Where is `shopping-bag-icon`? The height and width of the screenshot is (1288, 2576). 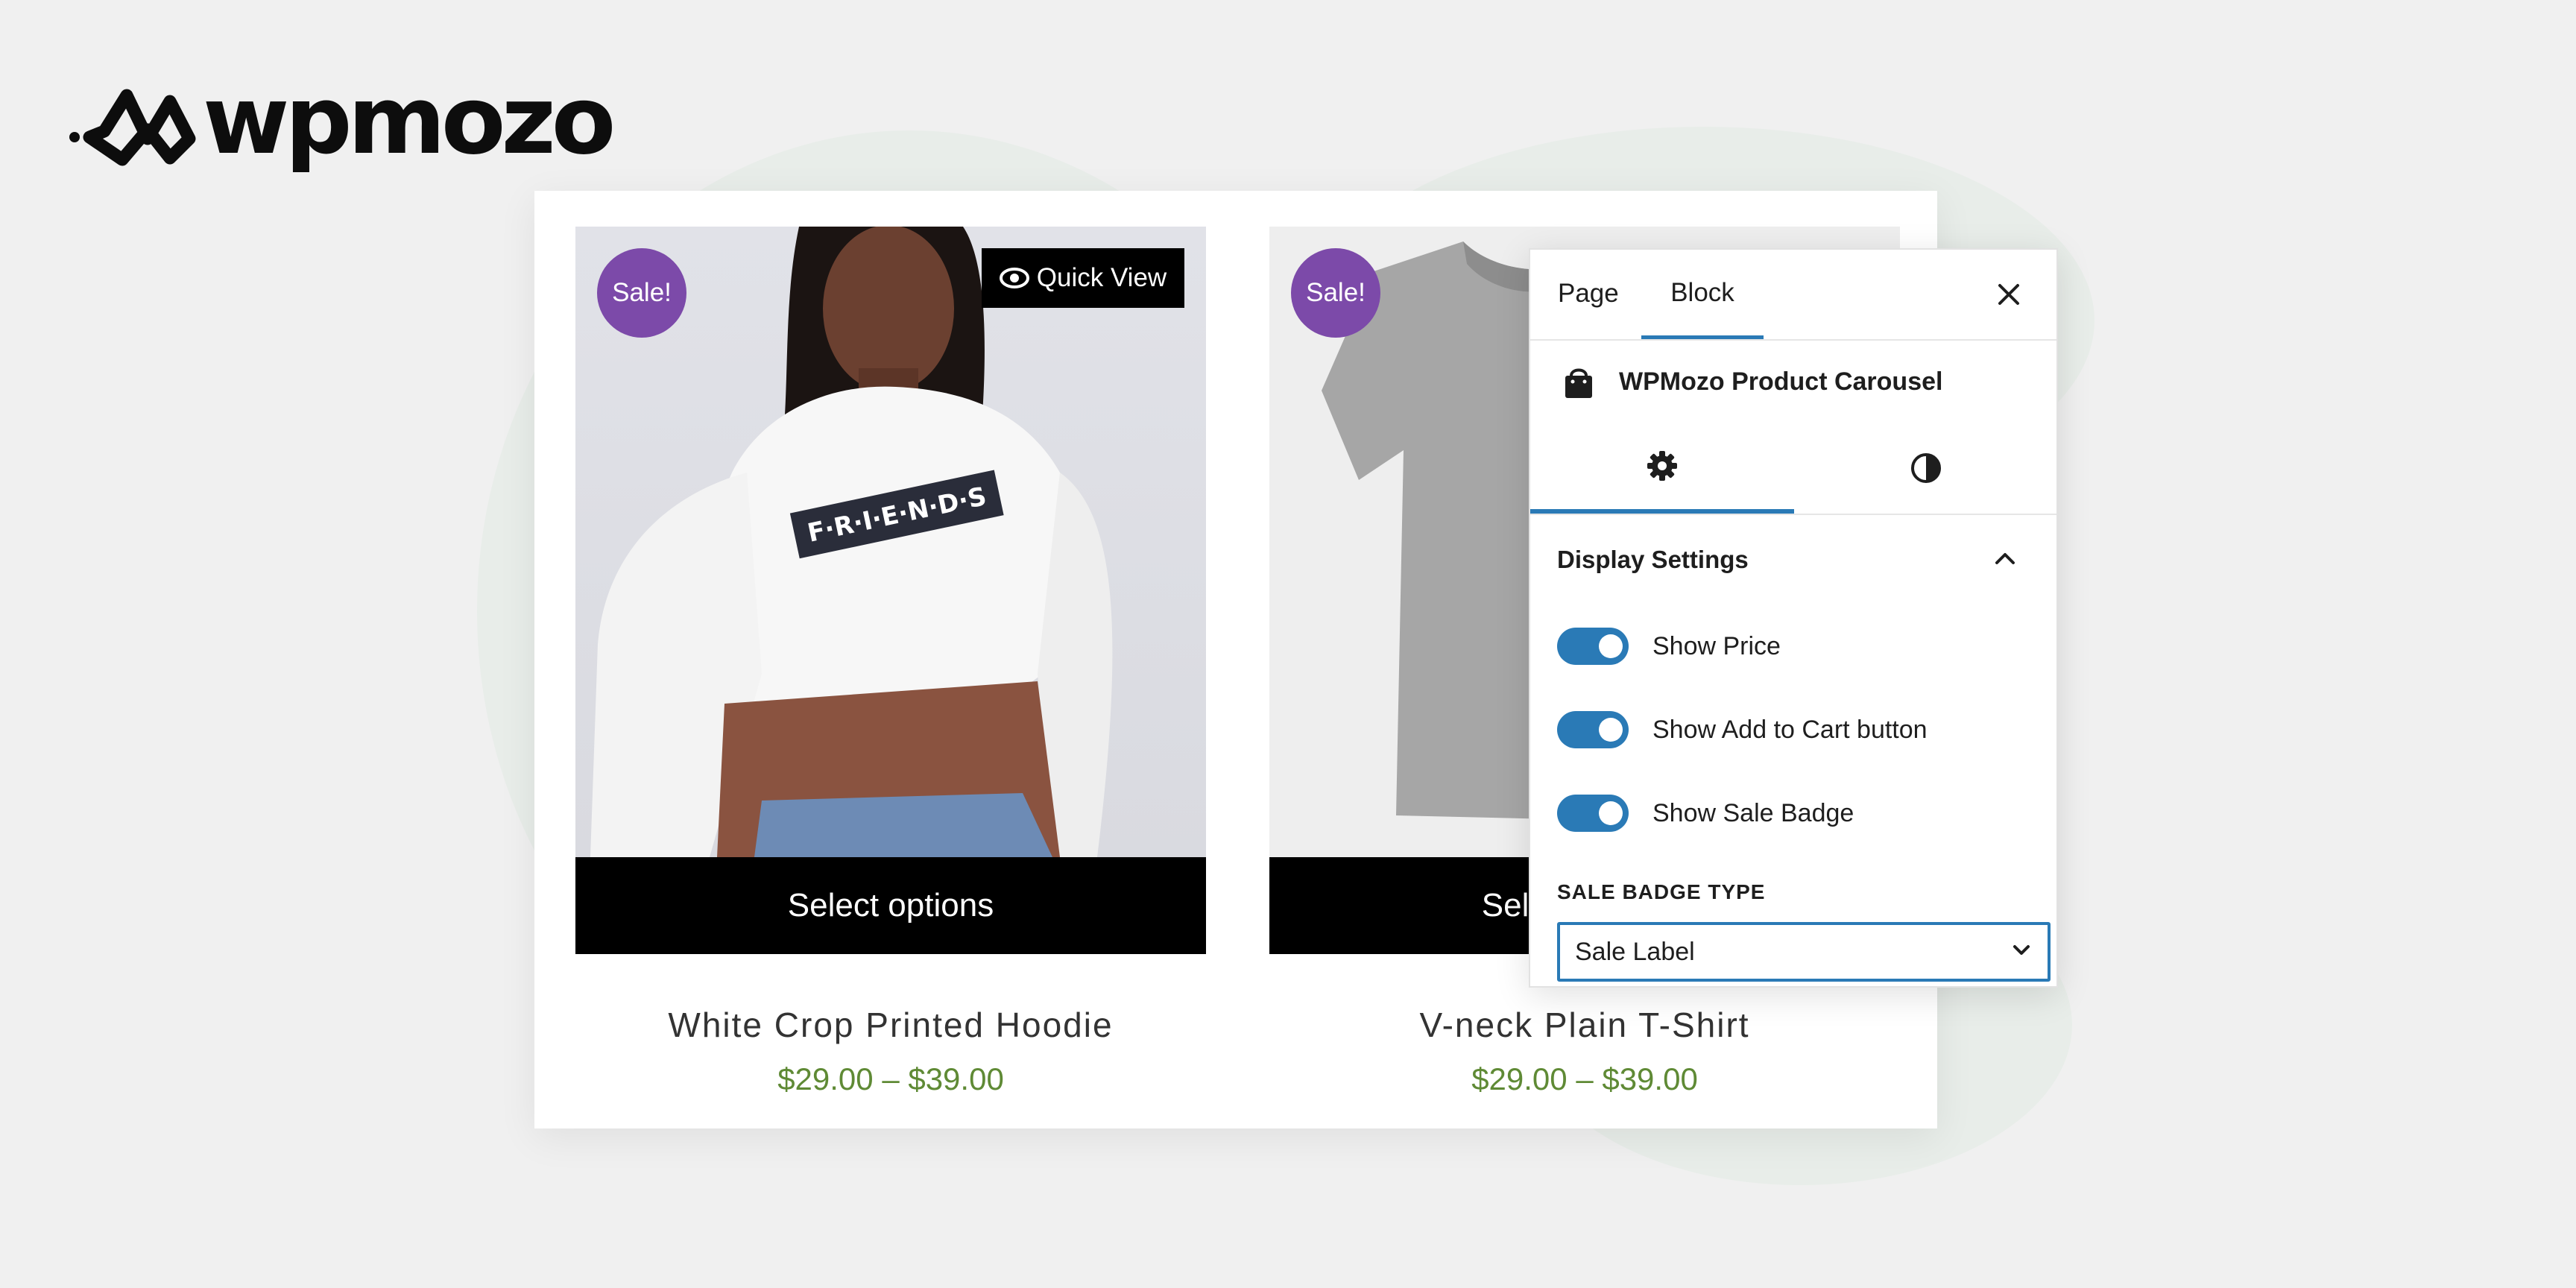 shopping-bag-icon is located at coordinates (1579, 383).